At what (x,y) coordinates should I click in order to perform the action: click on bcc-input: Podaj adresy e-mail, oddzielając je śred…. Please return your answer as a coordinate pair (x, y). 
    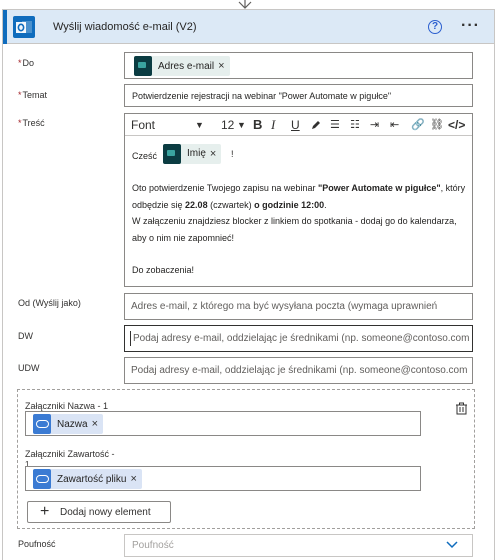
    Looking at the image, I should click on (298, 370).